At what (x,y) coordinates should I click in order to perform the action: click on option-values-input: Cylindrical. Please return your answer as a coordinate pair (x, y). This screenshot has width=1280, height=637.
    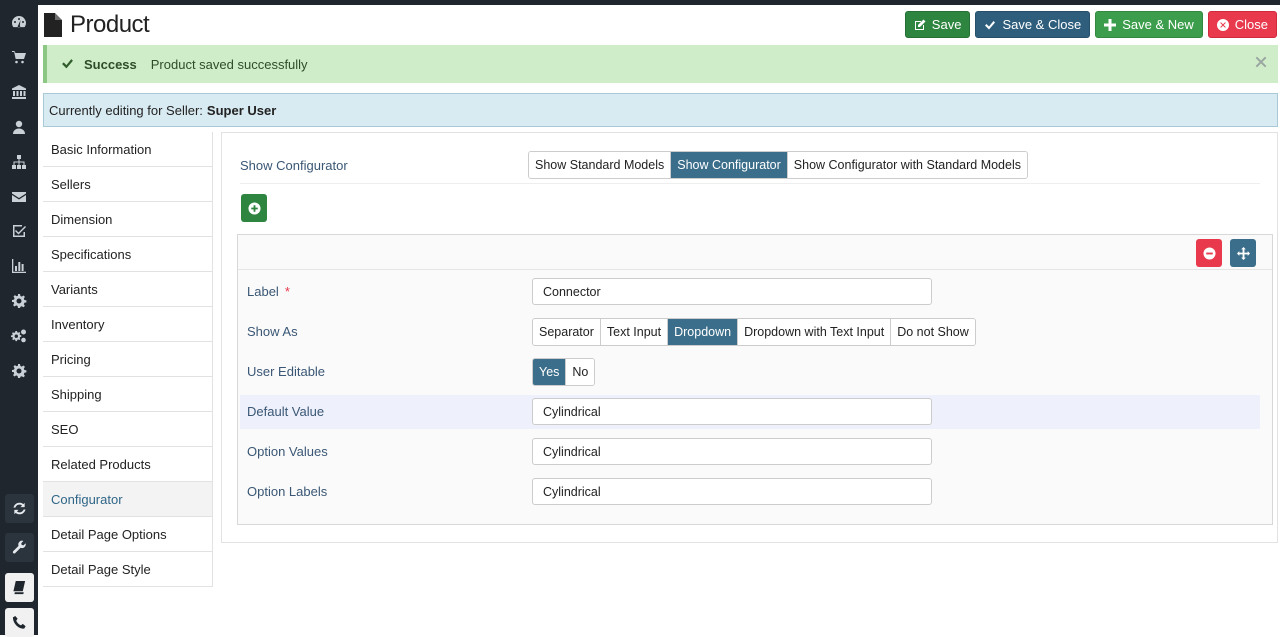
    Looking at the image, I should click on (732, 451).